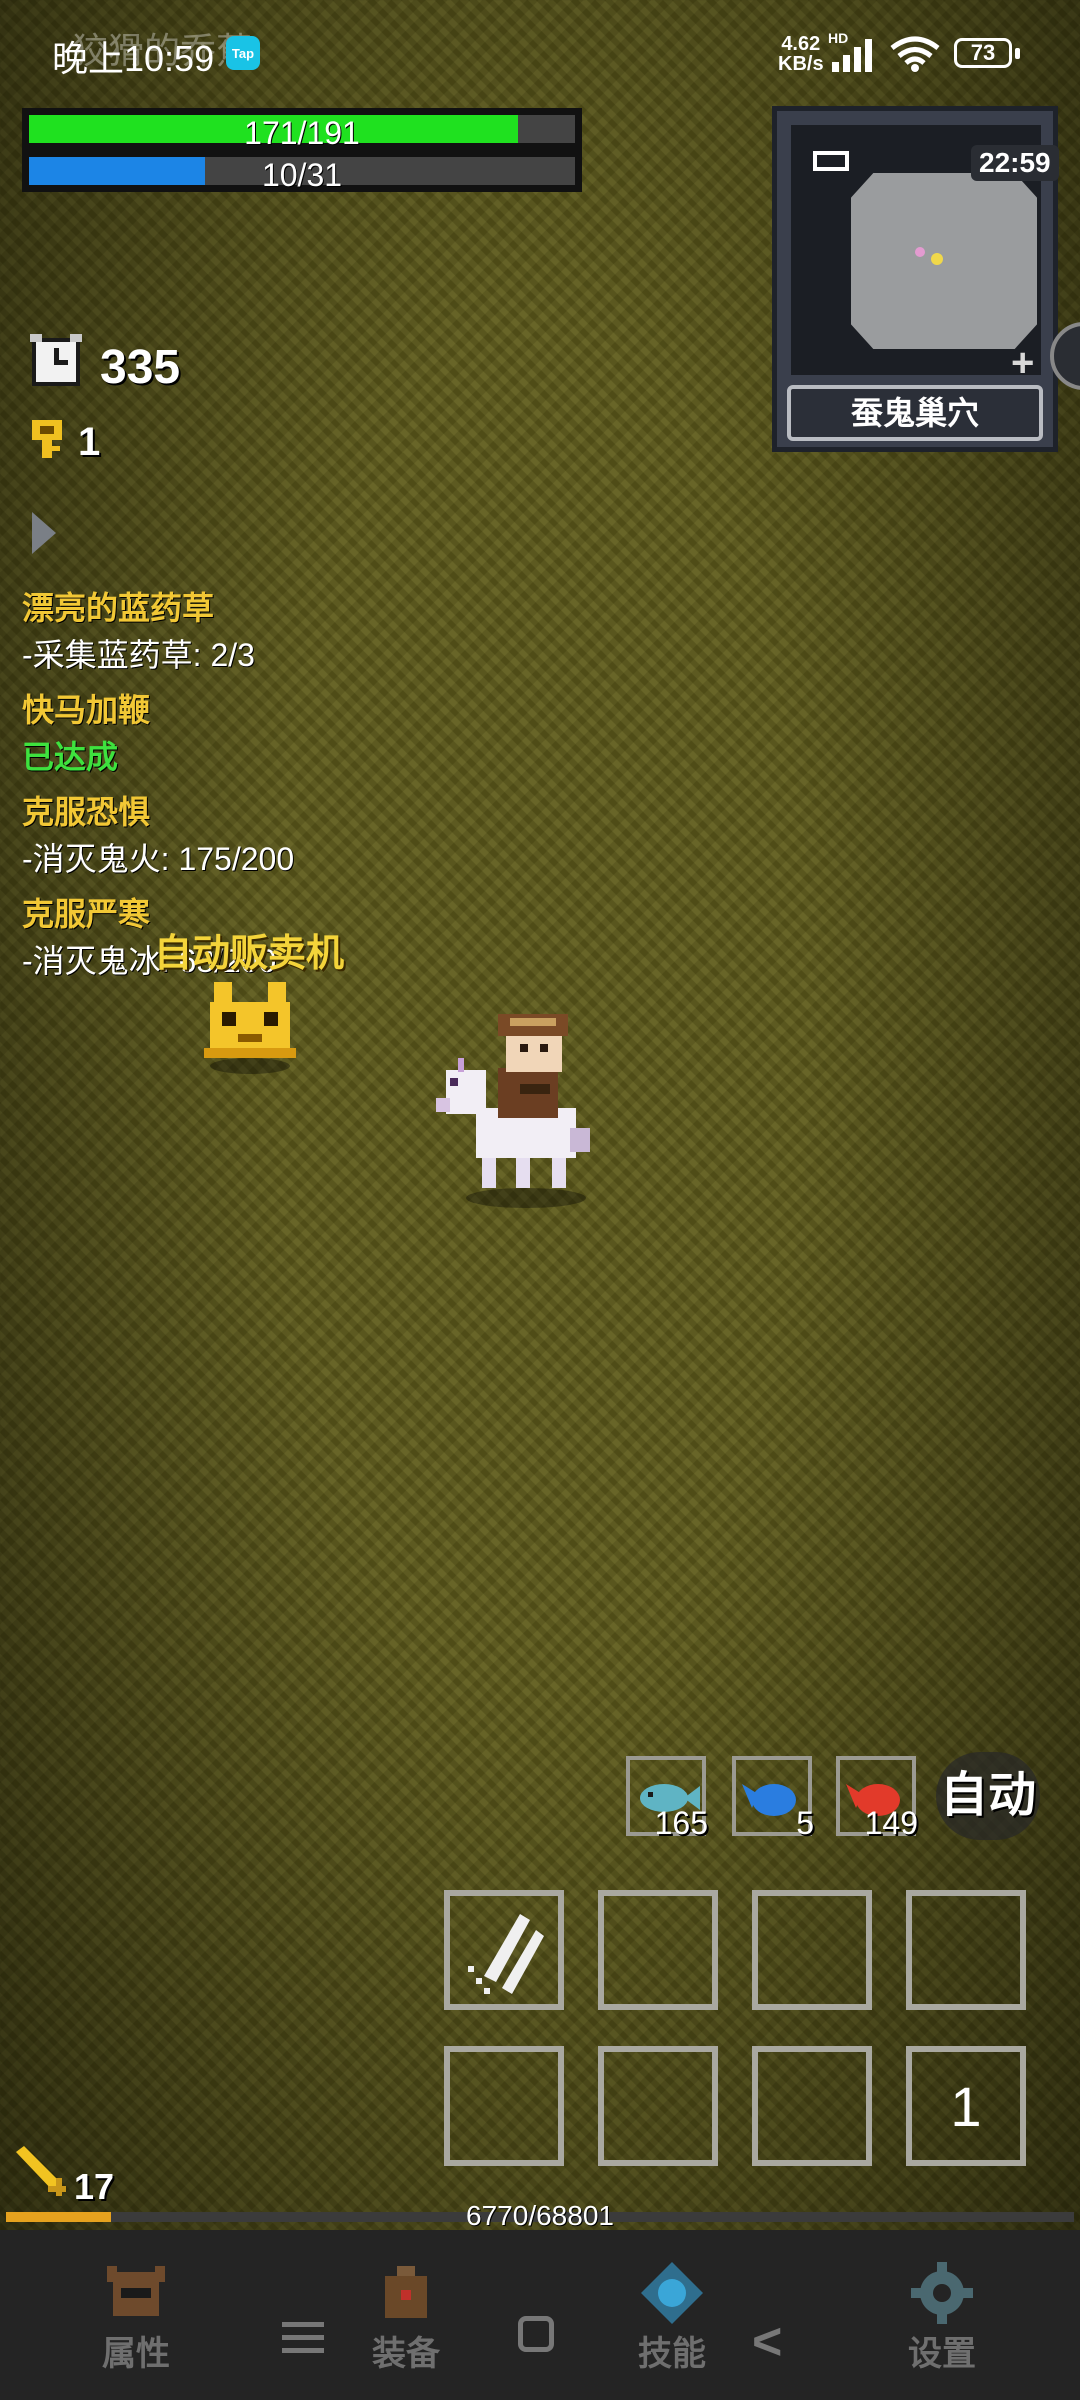  I want to click on mp-text: 10/31, so click(302, 175).